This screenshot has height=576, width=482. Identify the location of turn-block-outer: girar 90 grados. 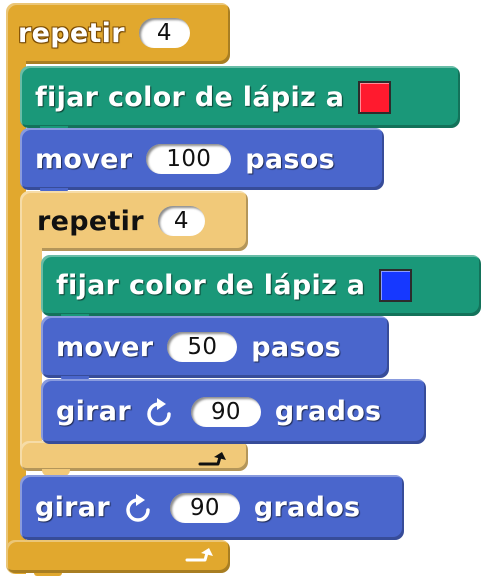
(212, 507).